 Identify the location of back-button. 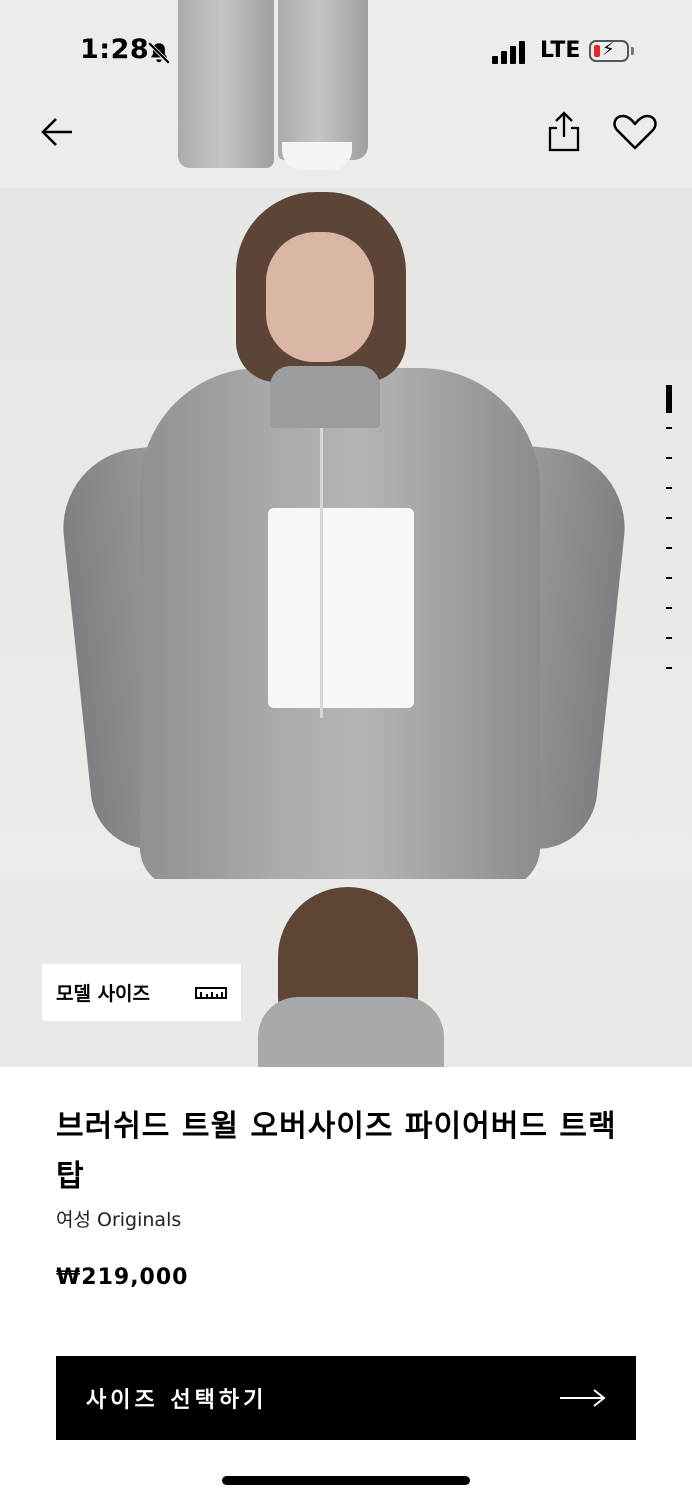
(58, 132).